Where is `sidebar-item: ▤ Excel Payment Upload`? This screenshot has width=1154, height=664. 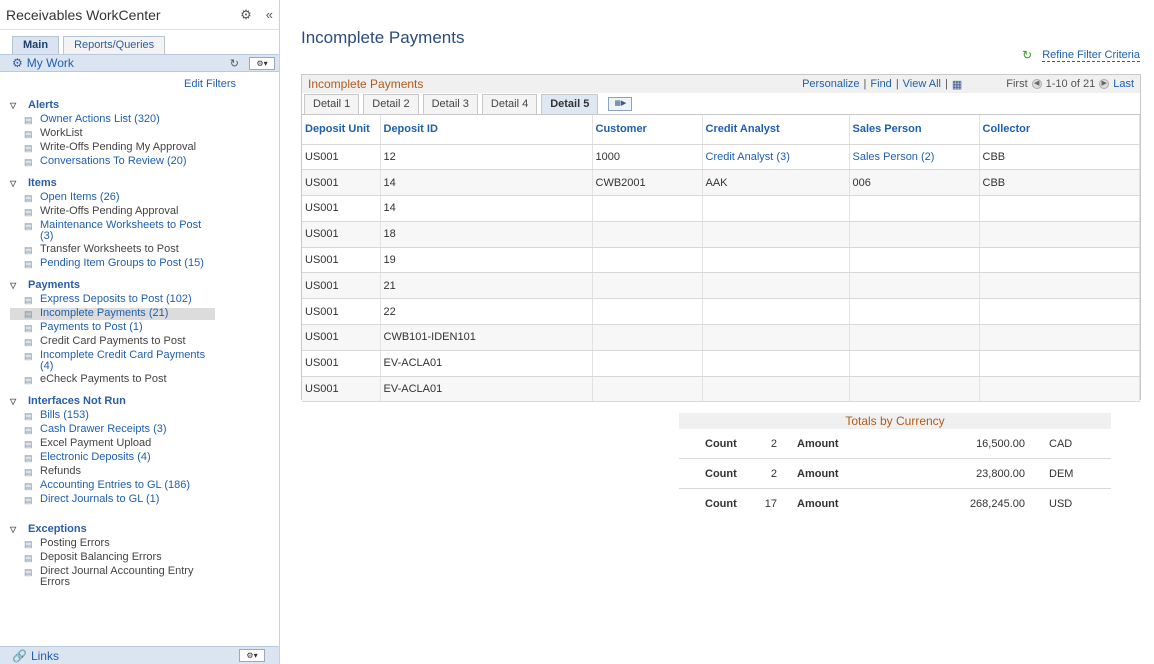 sidebar-item: ▤ Excel Payment Upload is located at coordinates (144, 444).